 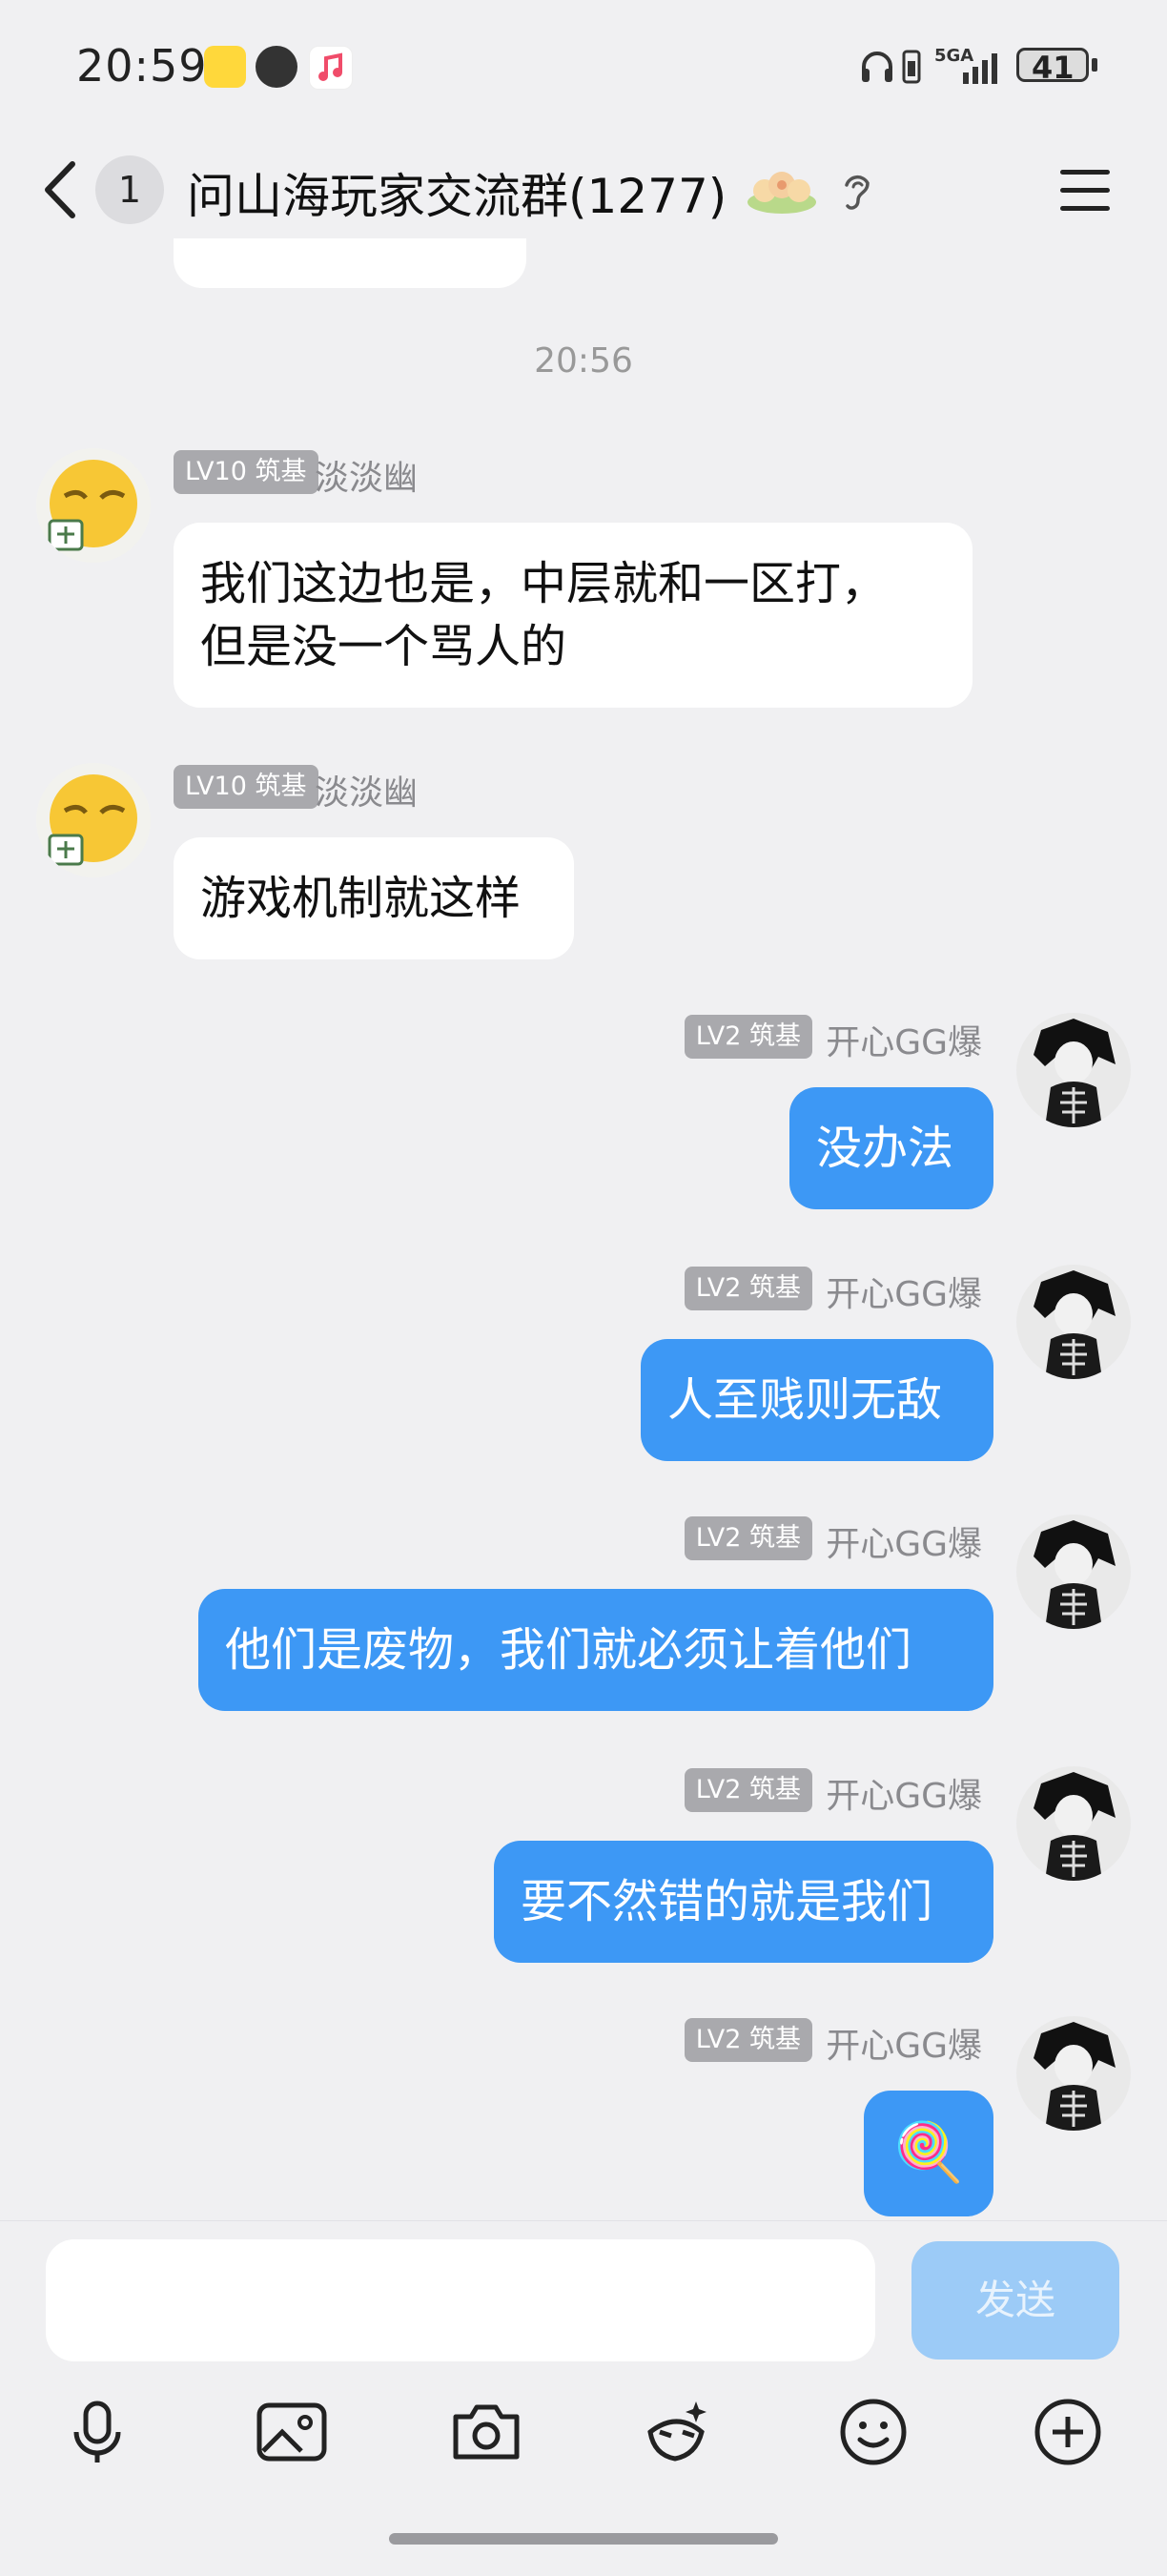 What do you see at coordinates (457, 192) in the screenshot?
I see `chat-title: 问山海玩家交流群(1277)` at bounding box center [457, 192].